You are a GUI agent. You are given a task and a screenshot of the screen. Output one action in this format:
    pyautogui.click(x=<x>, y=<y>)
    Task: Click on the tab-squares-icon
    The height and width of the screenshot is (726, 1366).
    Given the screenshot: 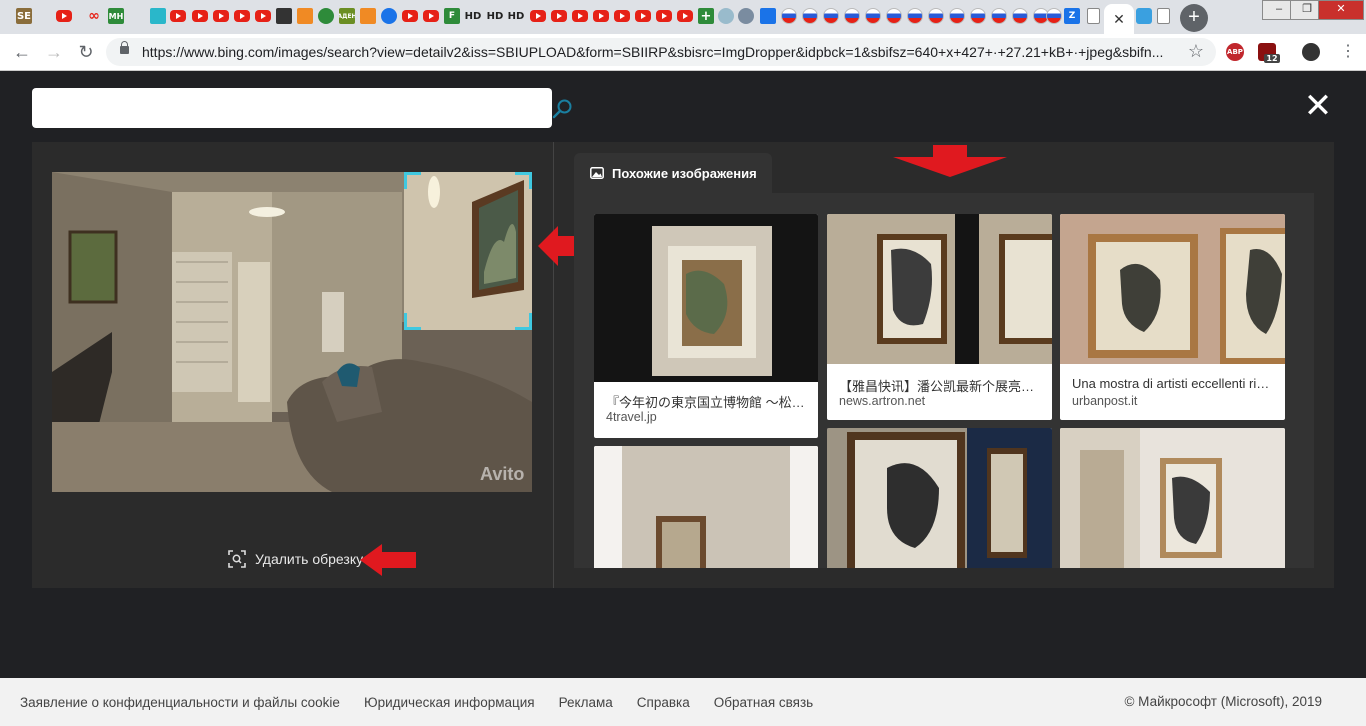 What is the action you would take?
    pyautogui.click(x=368, y=16)
    